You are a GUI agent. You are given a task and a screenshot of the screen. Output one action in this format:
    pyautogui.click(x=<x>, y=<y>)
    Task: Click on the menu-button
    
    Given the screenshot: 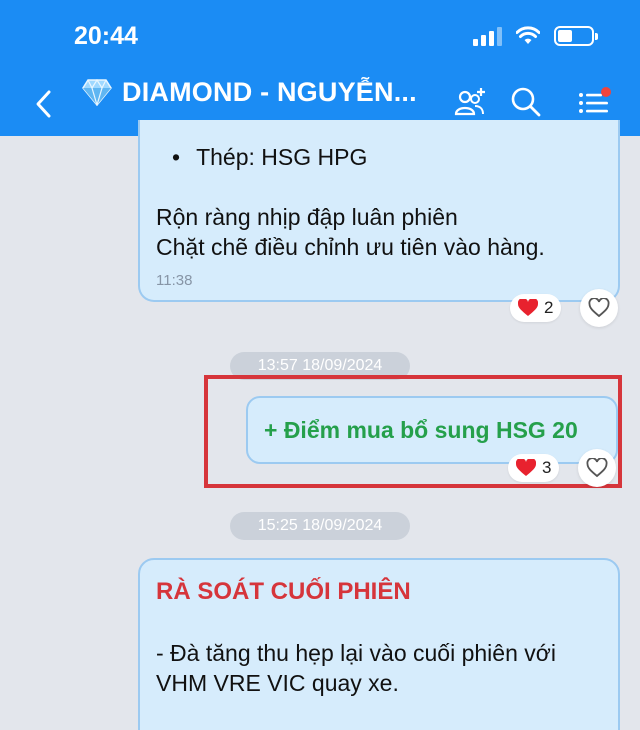 What is the action you would take?
    pyautogui.click(x=594, y=102)
    